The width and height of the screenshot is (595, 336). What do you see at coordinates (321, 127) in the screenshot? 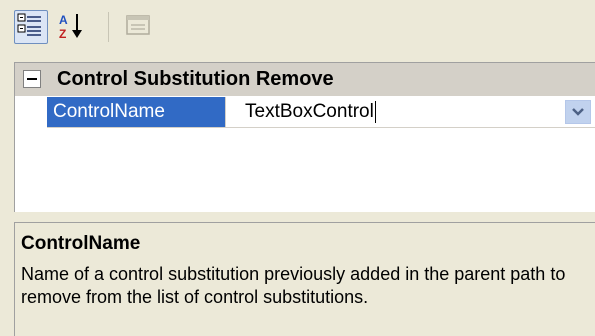
I see `row-divider` at bounding box center [321, 127].